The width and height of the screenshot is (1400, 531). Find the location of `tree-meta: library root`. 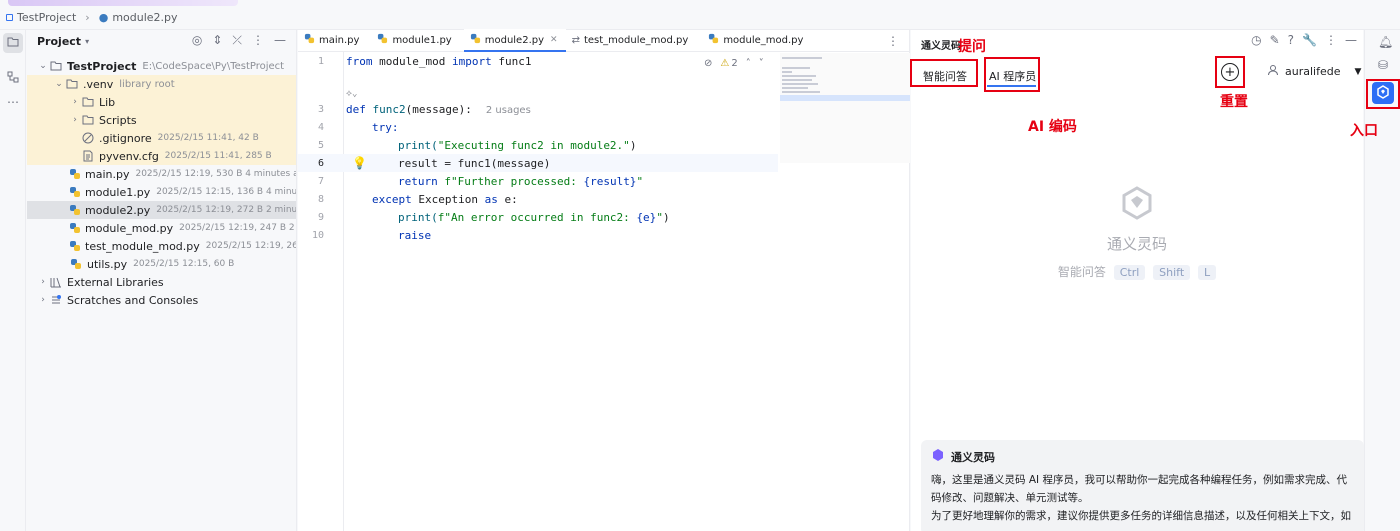

tree-meta: library root is located at coordinates (147, 84).